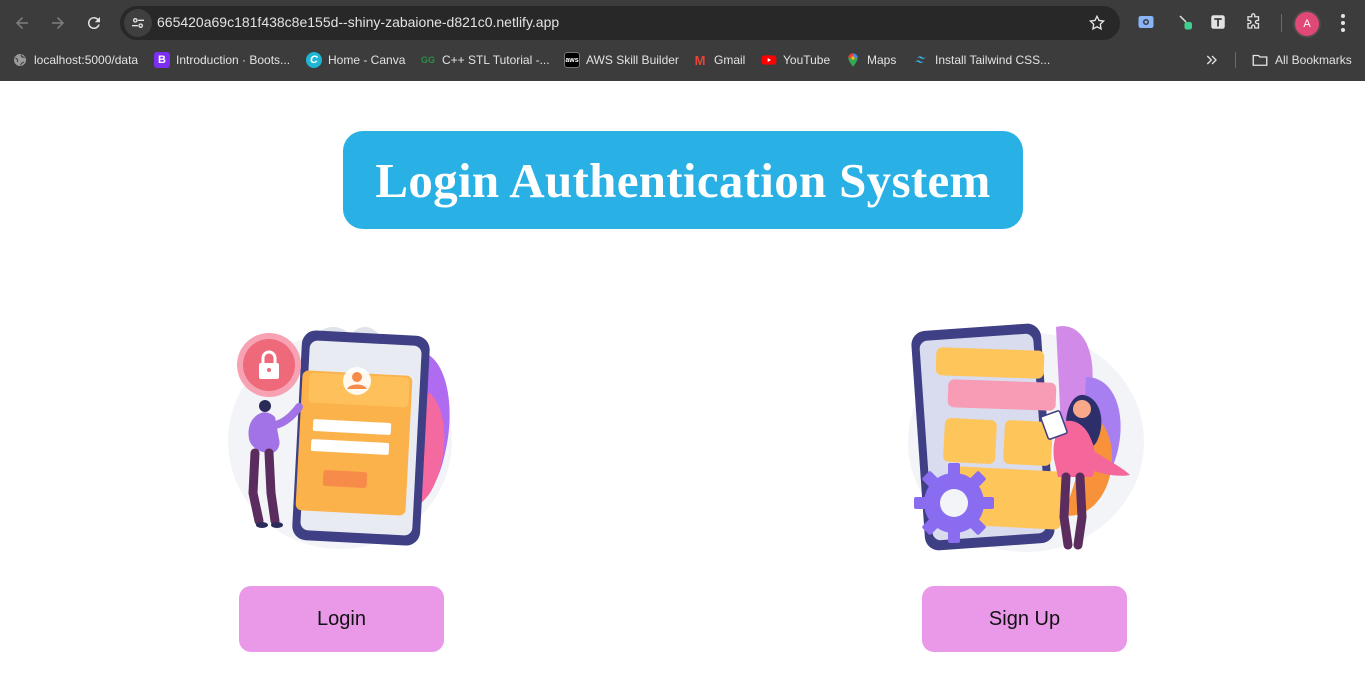 The width and height of the screenshot is (1365, 677). I want to click on toolbar-divider, so click(1281, 23).